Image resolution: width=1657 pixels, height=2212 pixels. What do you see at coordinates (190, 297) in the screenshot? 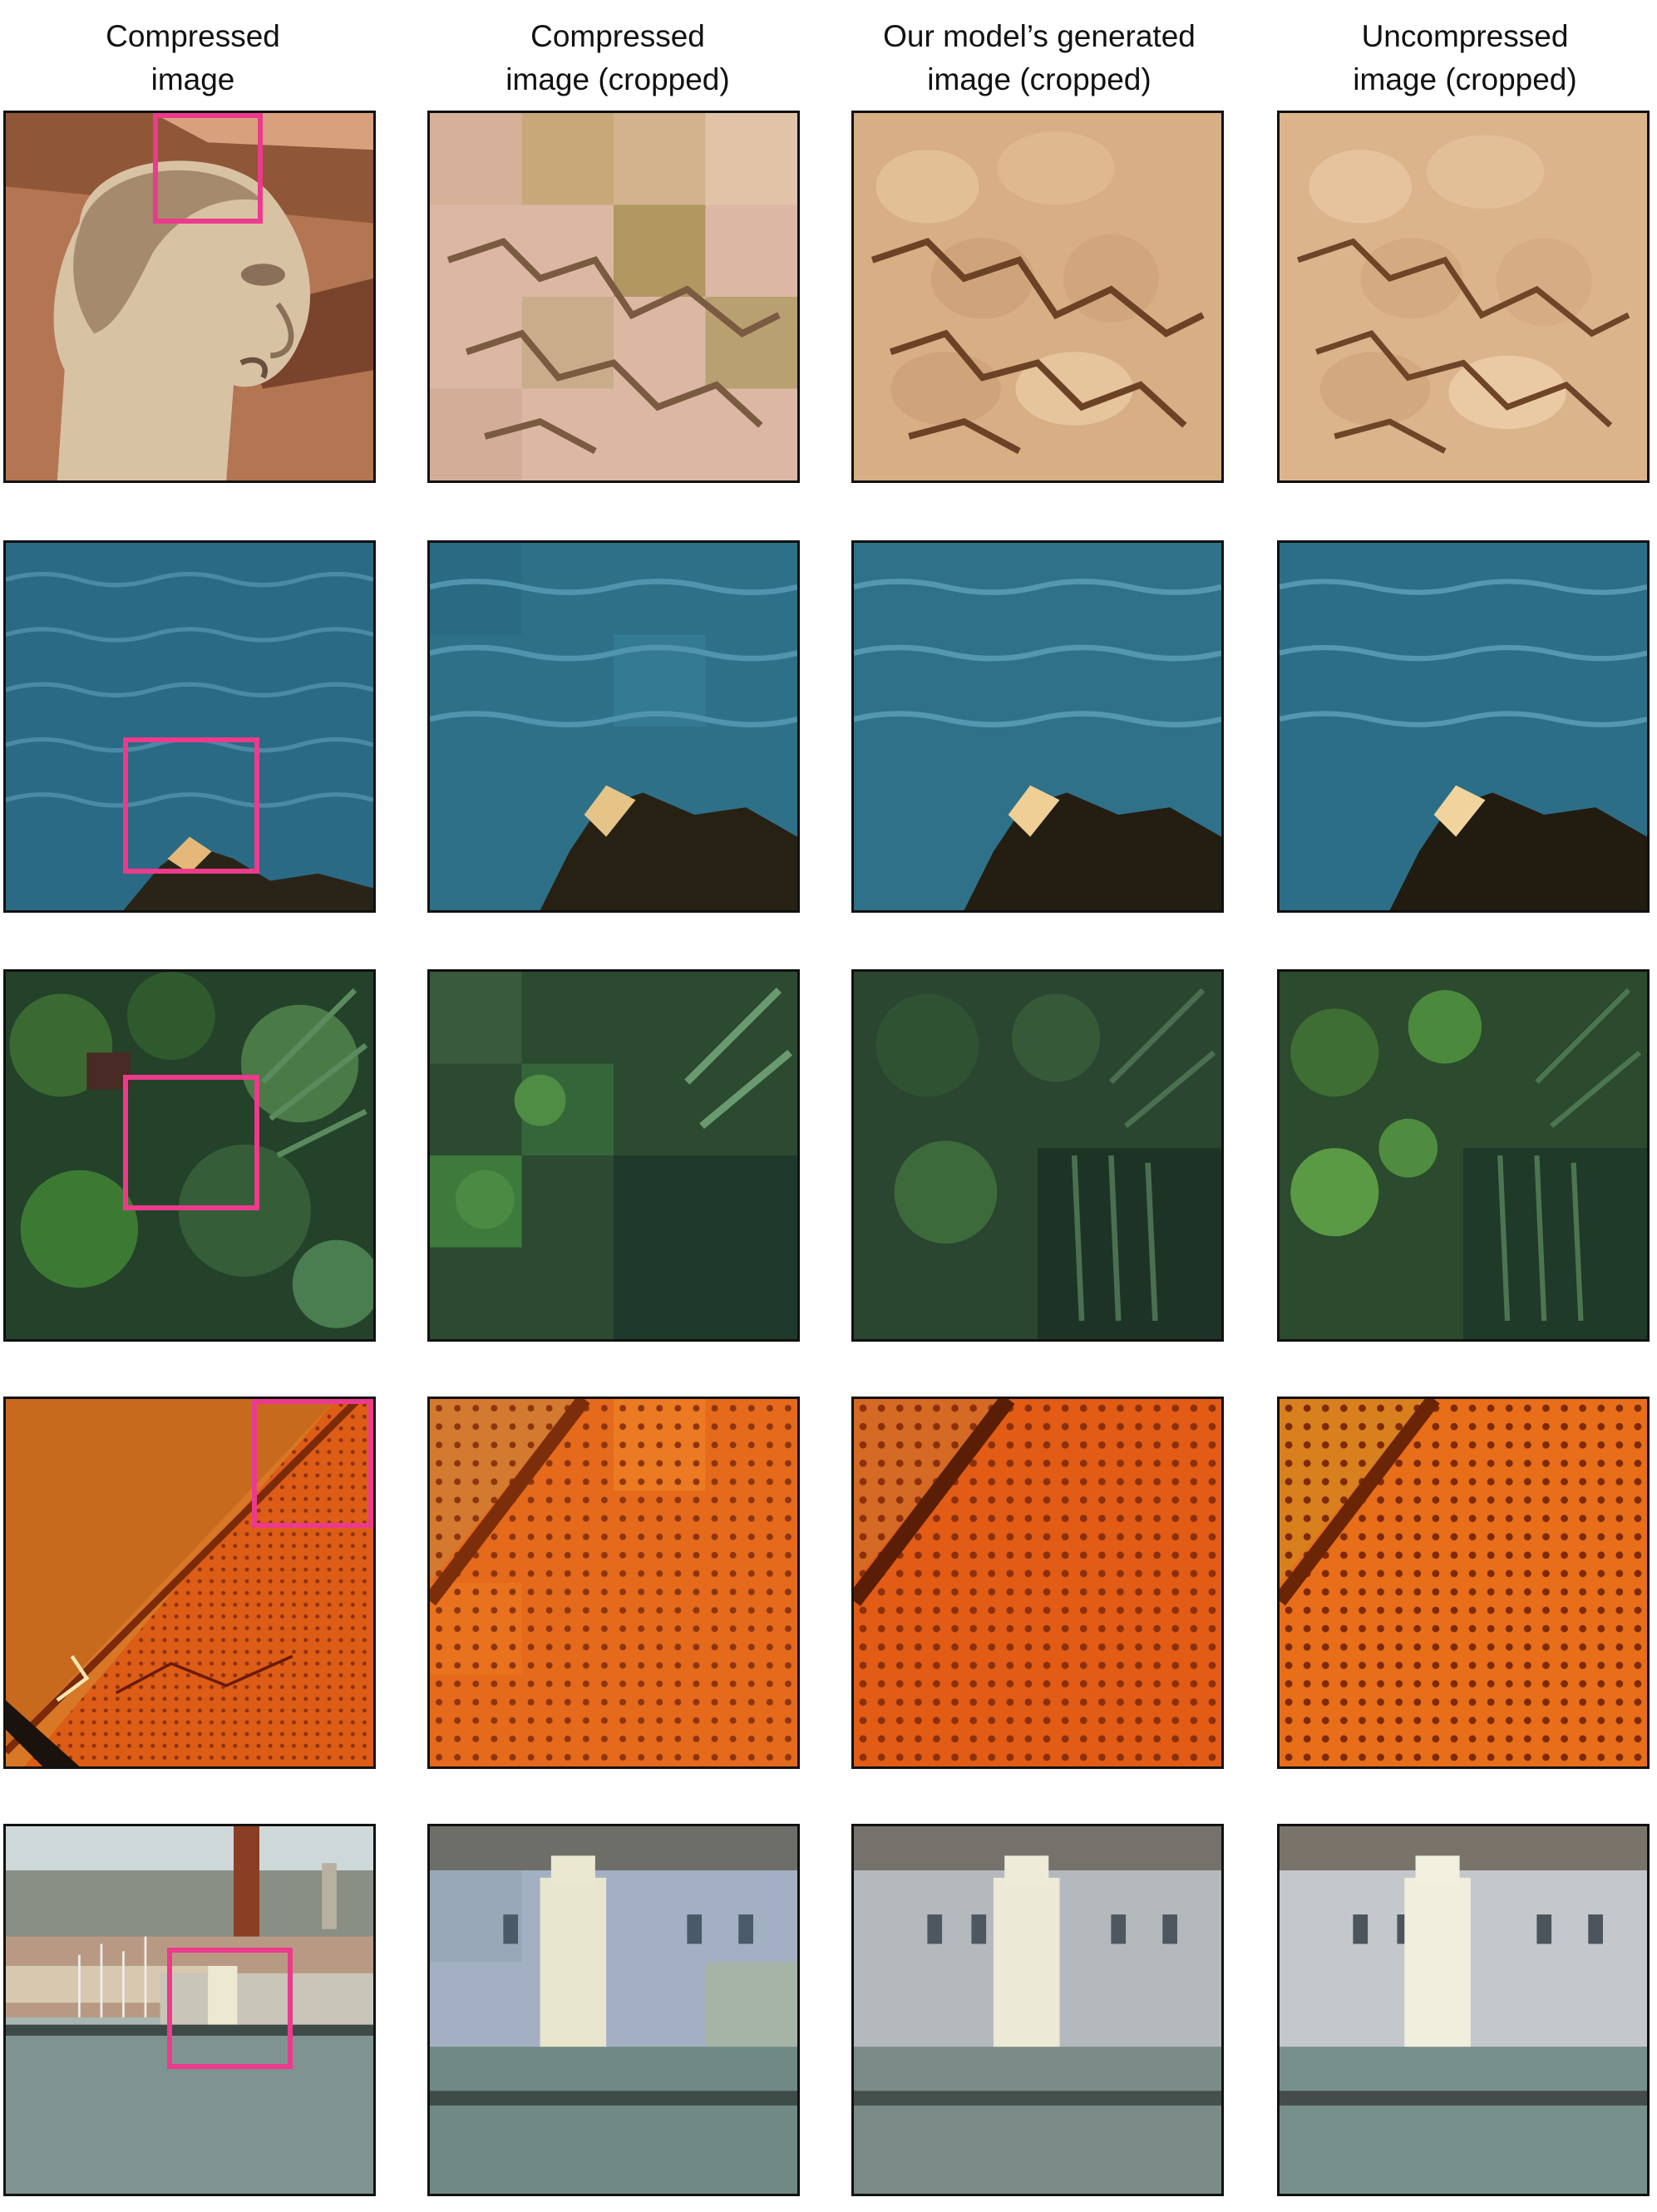
I see `statue-compressed-image` at bounding box center [190, 297].